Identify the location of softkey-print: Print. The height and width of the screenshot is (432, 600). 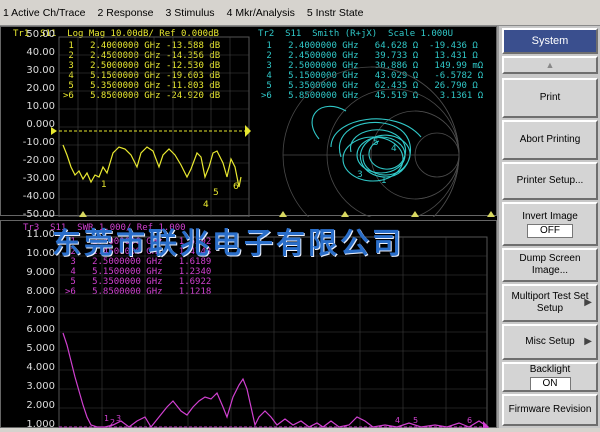
(550, 98).